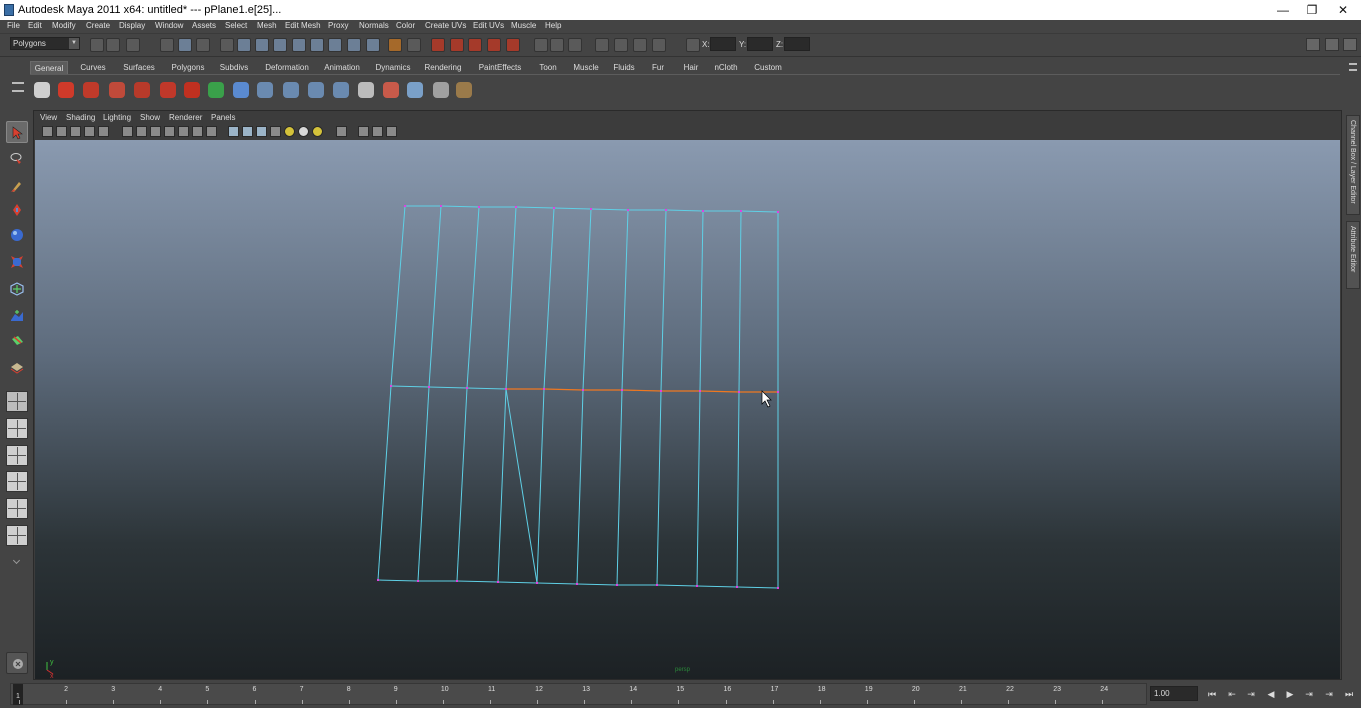  Describe the element at coordinates (691, 67) in the screenshot. I see `shelf-tab-hair: Hair` at that location.